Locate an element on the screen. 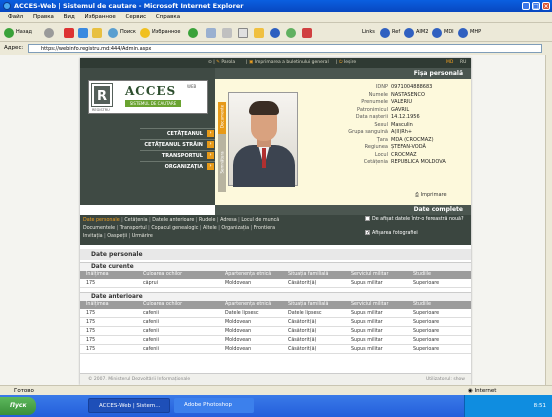  star-icon is located at coordinates (145, 32).